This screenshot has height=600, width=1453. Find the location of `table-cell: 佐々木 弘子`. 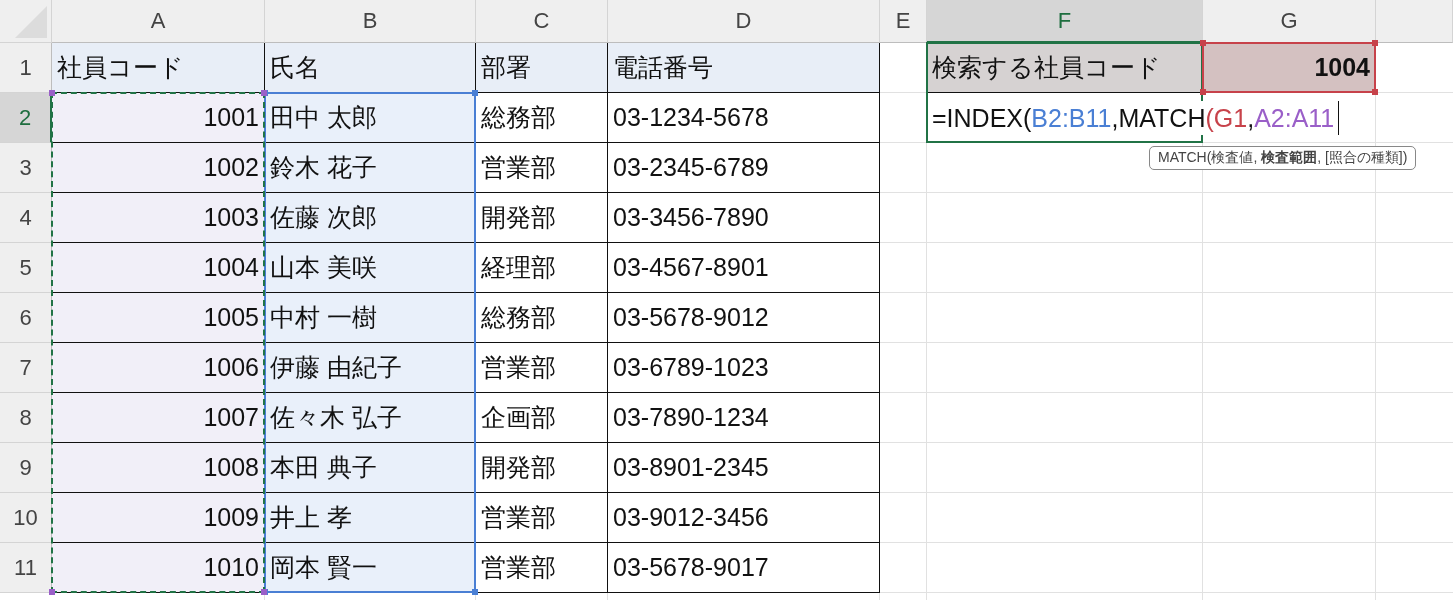

table-cell: 佐々木 弘子 is located at coordinates (370, 418).